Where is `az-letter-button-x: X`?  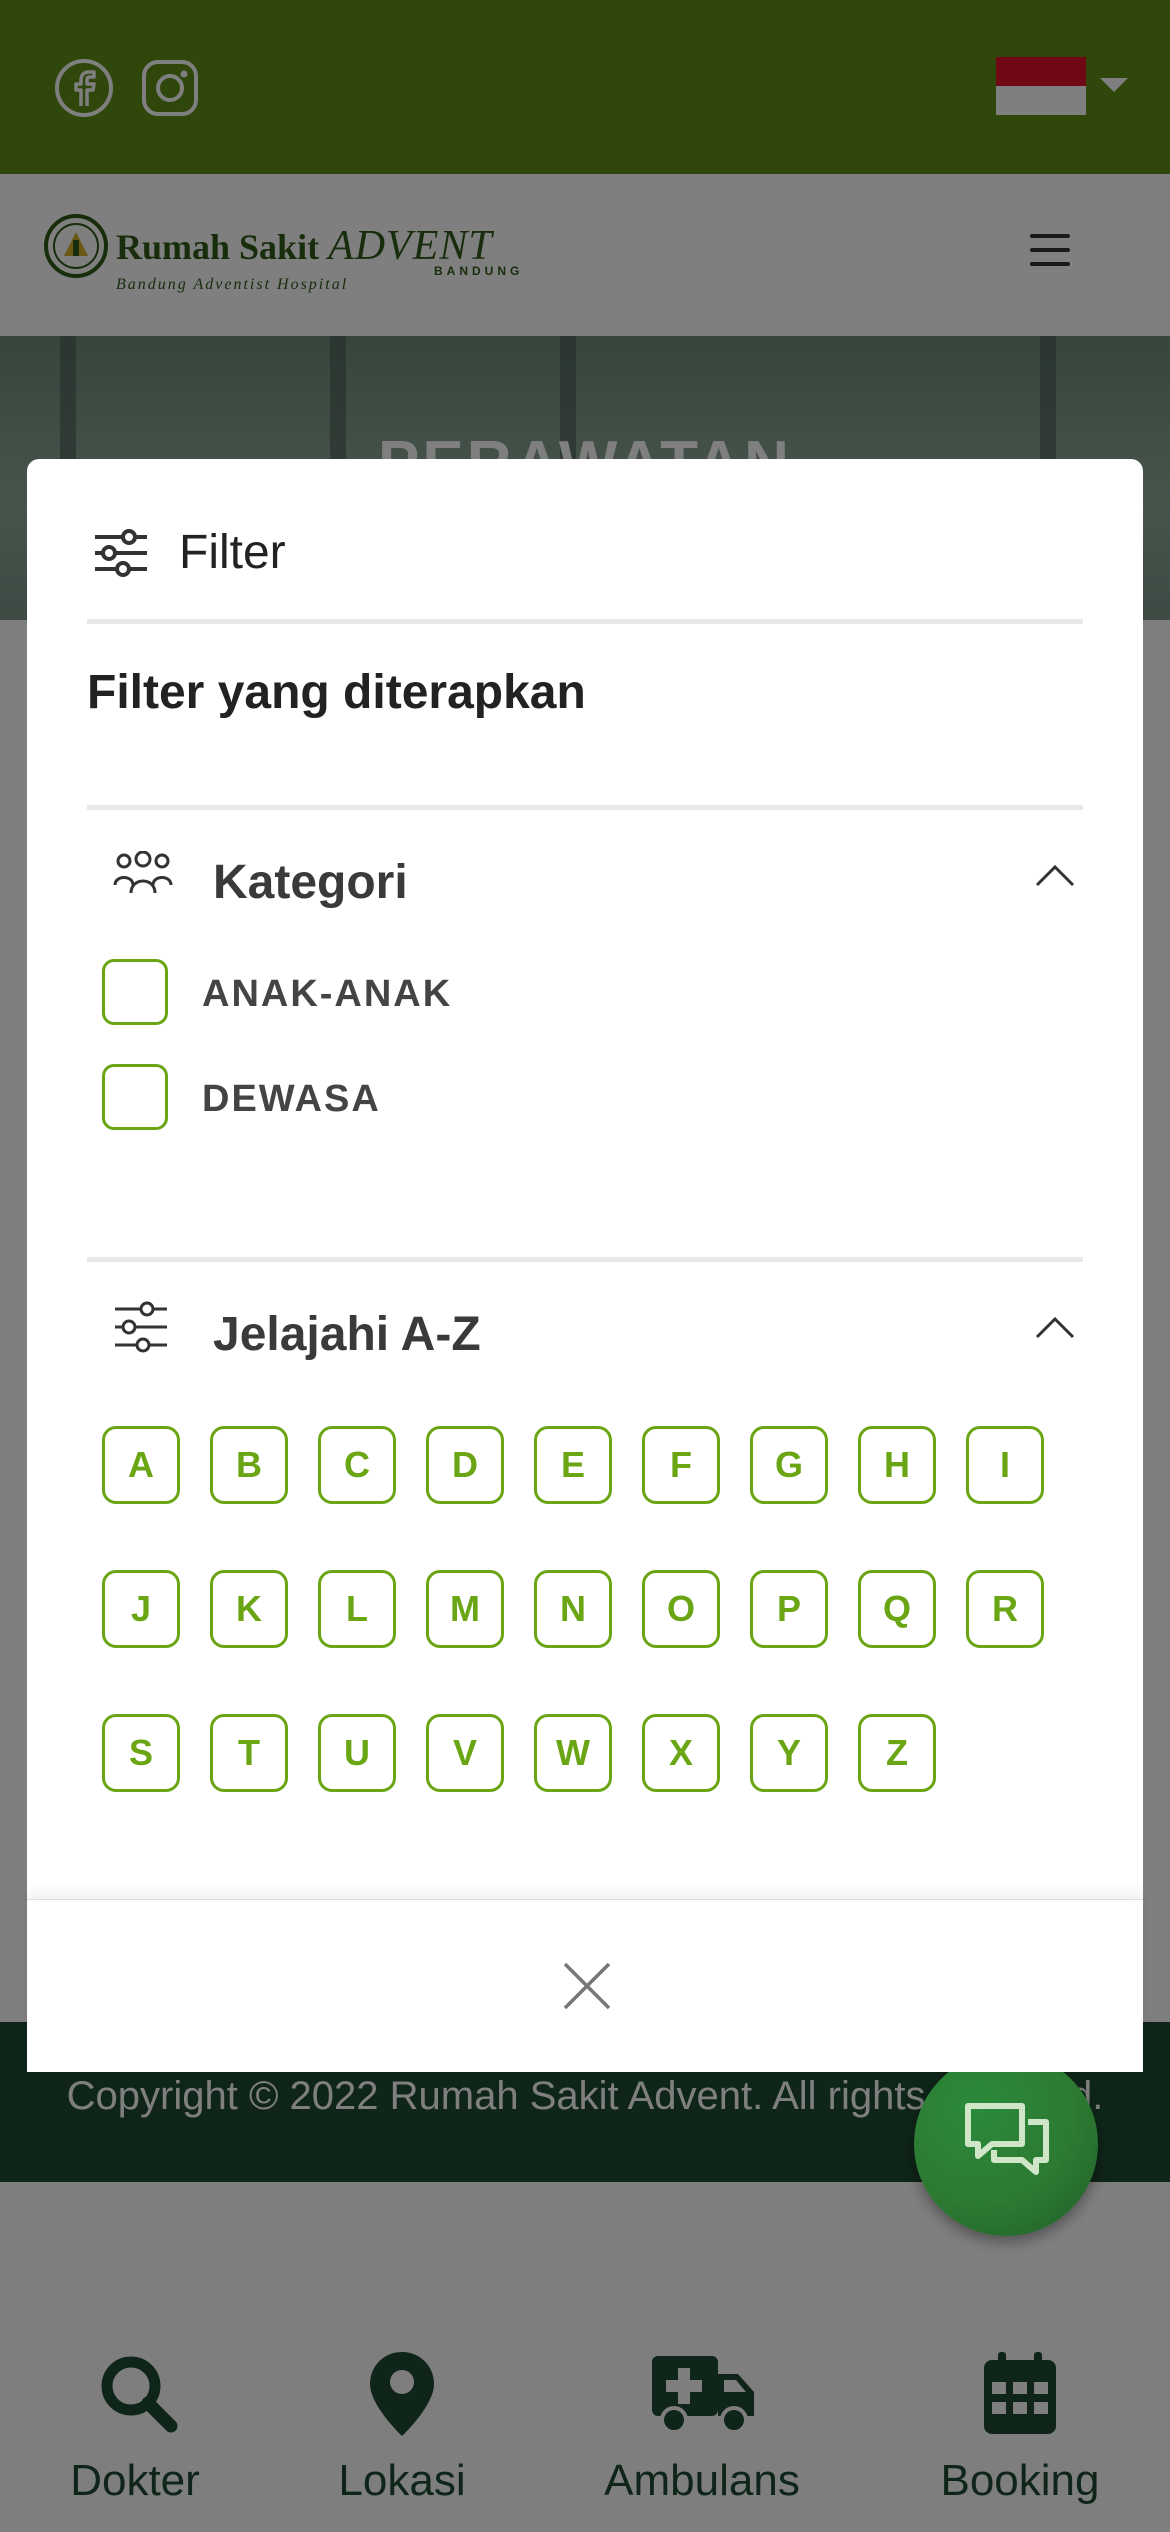
az-letter-button-x: X is located at coordinates (681, 1753).